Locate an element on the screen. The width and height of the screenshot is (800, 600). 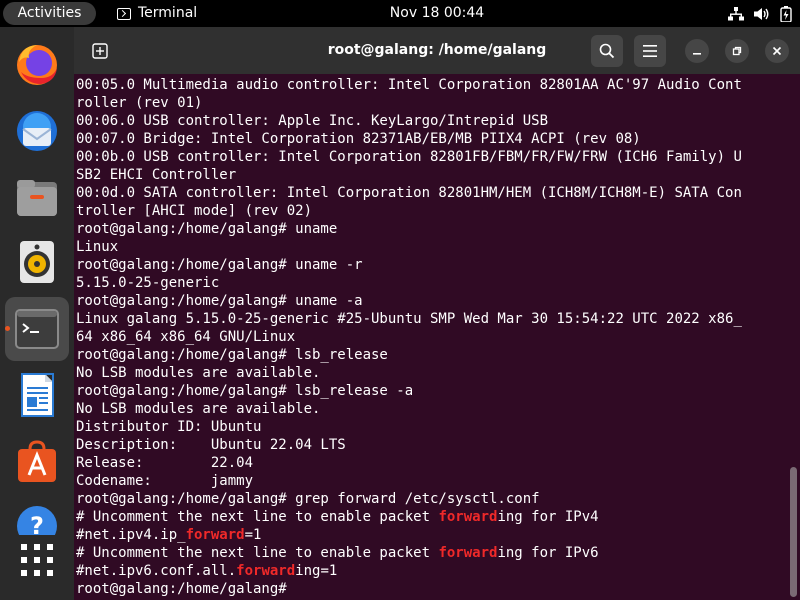
writer-launcher is located at coordinates (37, 395).